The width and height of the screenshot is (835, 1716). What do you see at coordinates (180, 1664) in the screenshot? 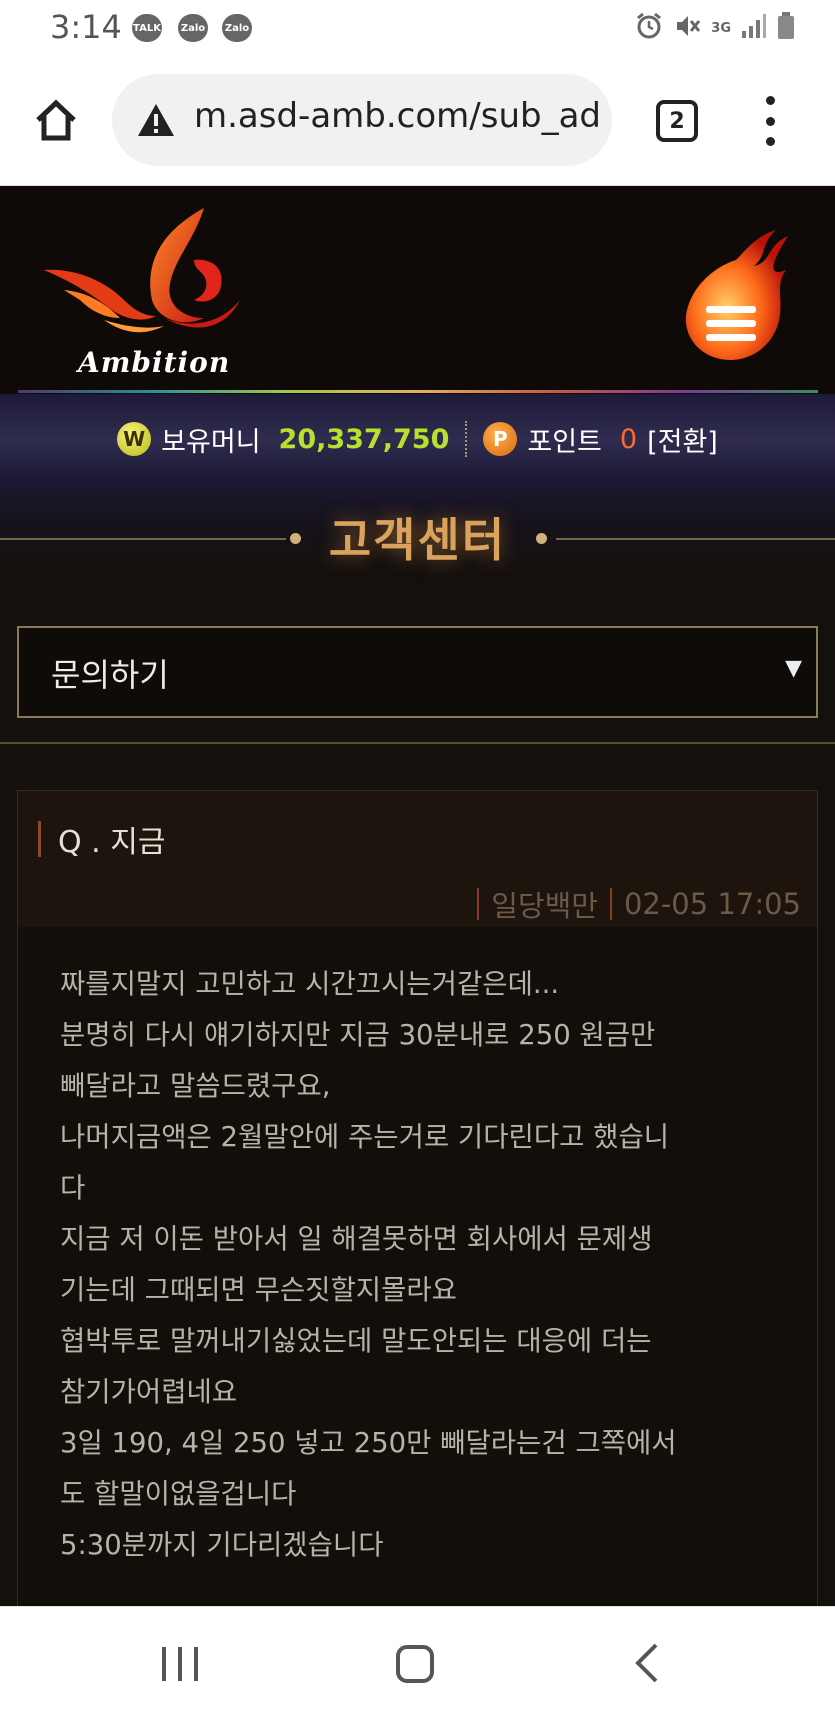
I see `recent-apps-icon` at bounding box center [180, 1664].